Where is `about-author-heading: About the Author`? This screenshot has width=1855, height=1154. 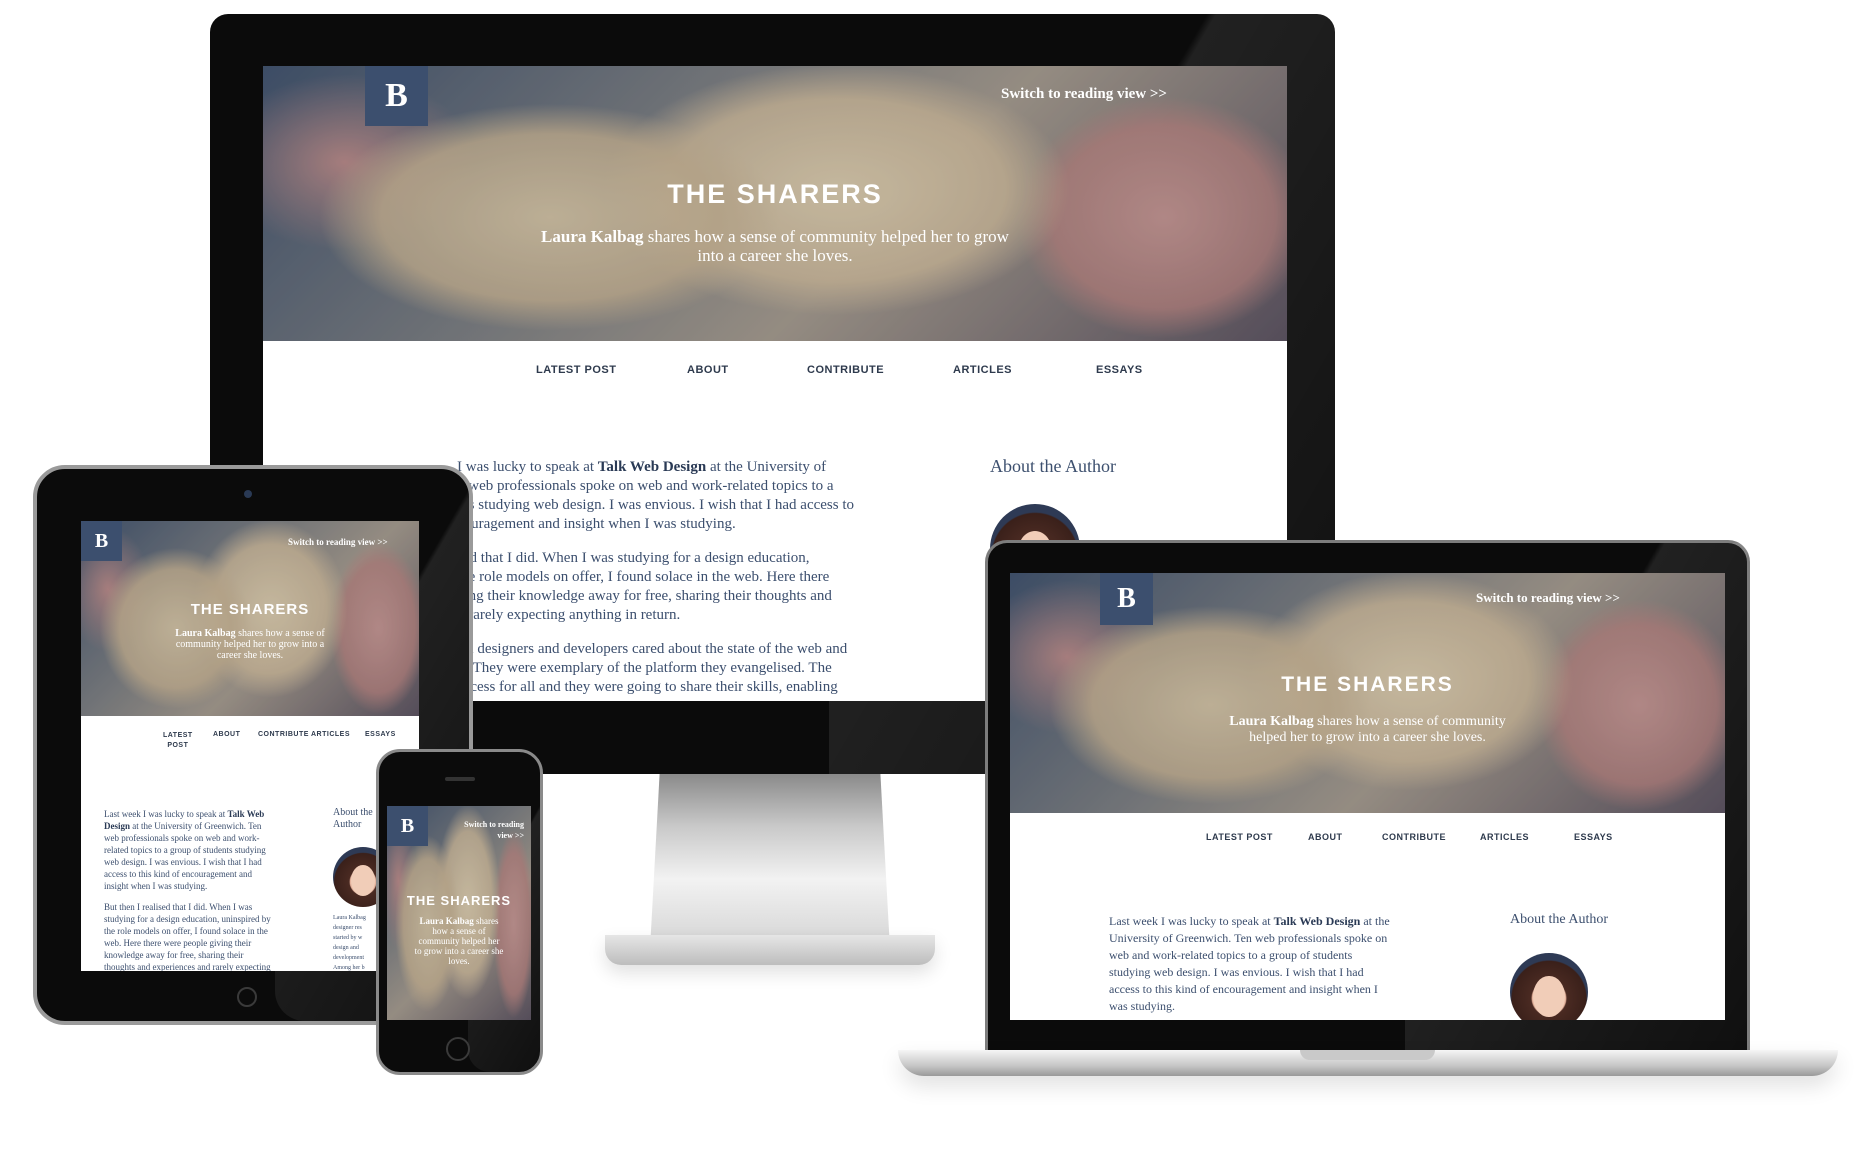
about-author-heading: About the Author is located at coordinates (1053, 466).